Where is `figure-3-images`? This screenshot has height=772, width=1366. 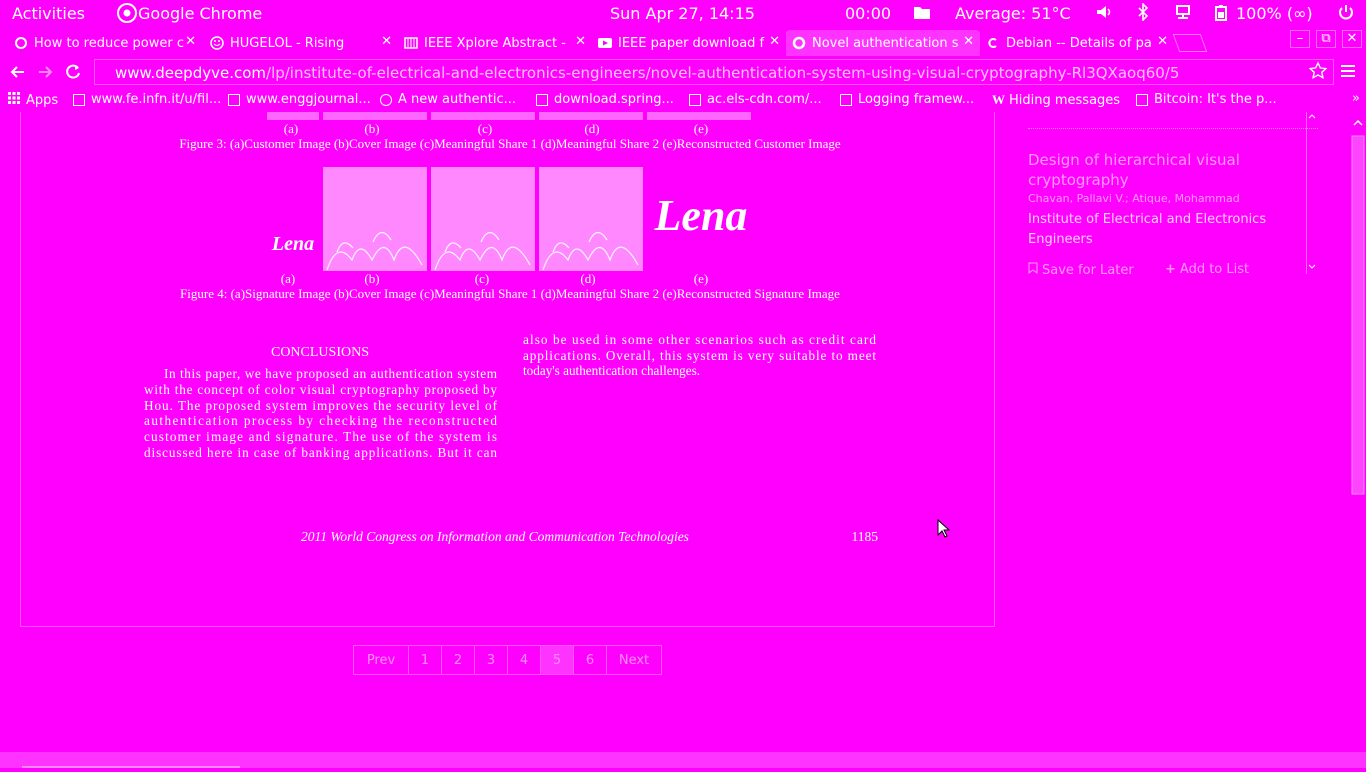 figure-3-images is located at coordinates (509, 116).